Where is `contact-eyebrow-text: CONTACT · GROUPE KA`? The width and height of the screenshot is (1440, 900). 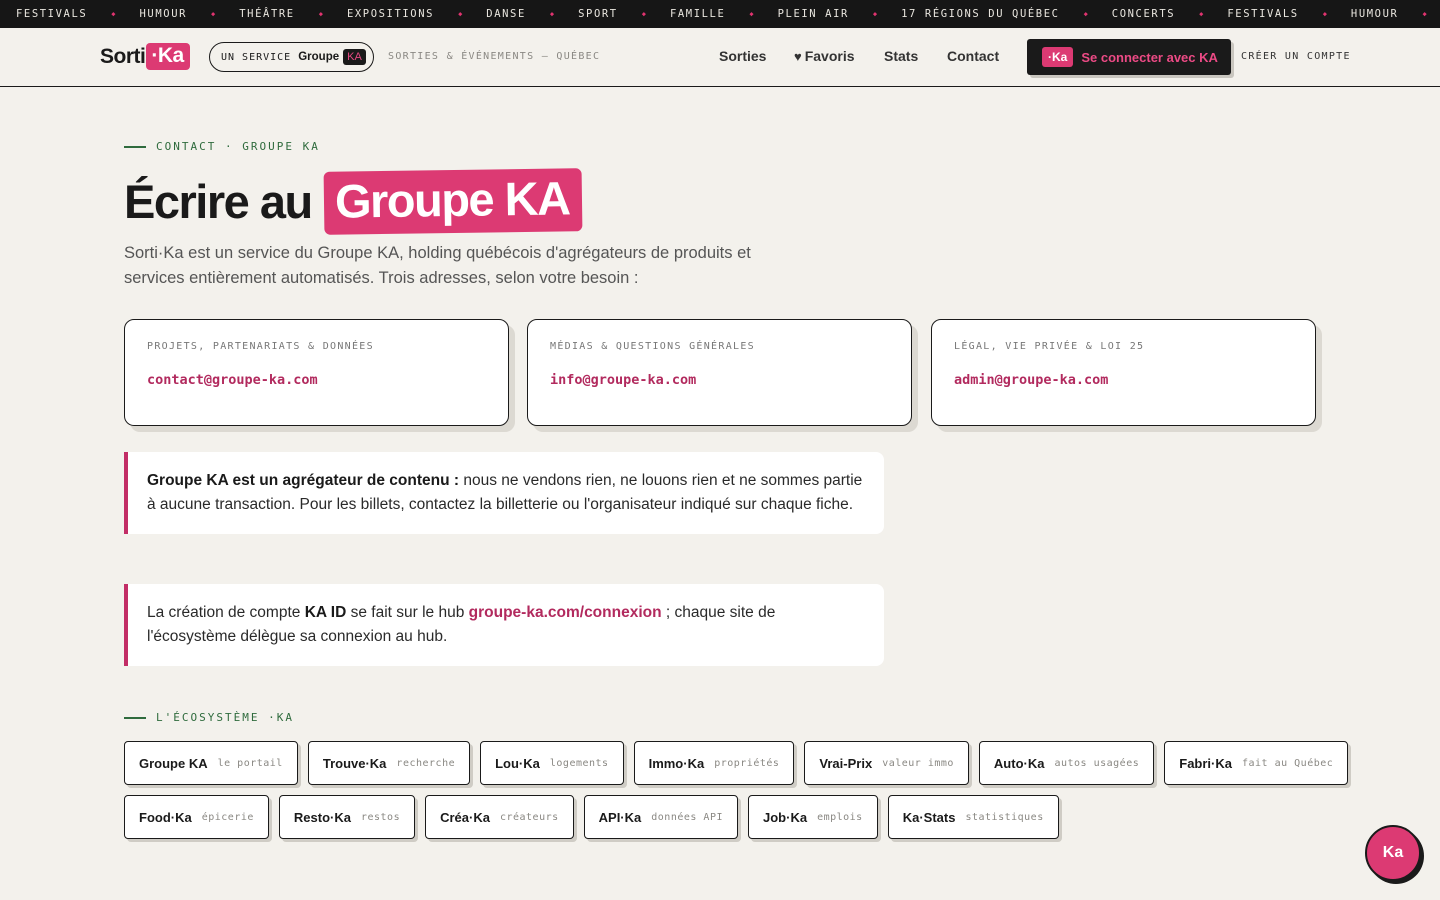
contact-eyebrow-text: CONTACT · GROUPE KA is located at coordinates (238, 146).